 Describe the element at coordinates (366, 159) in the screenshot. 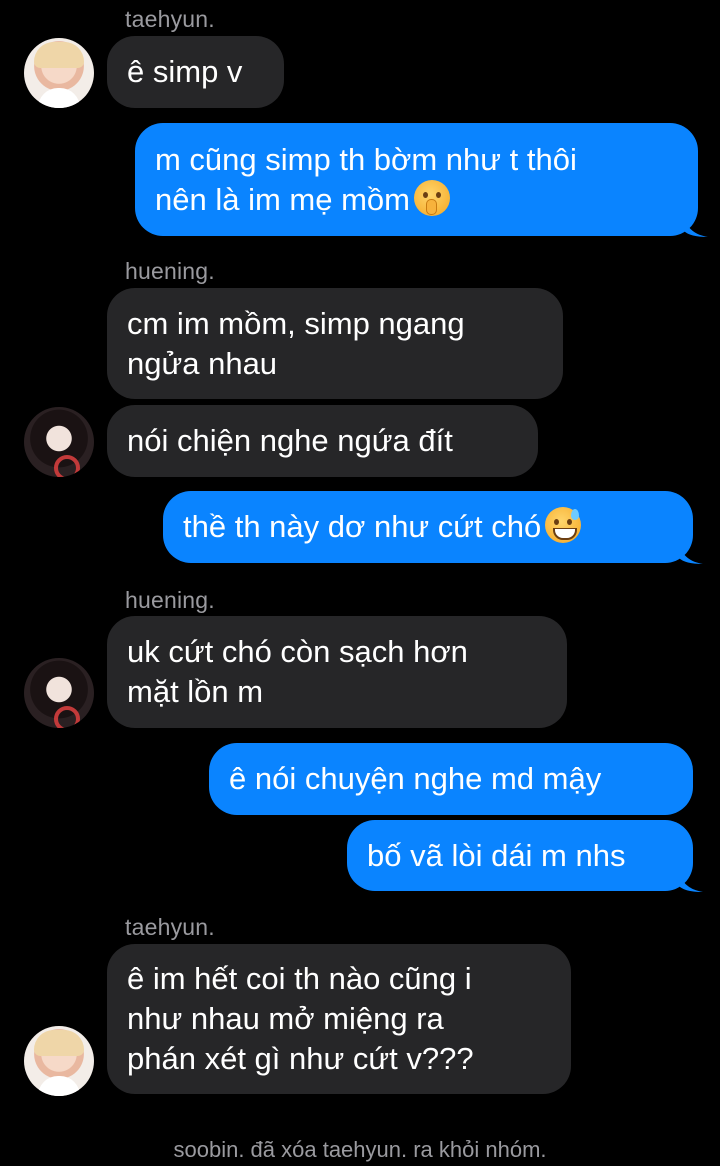

I see `message-text: m cũng simp th bờm như t thôi` at that location.